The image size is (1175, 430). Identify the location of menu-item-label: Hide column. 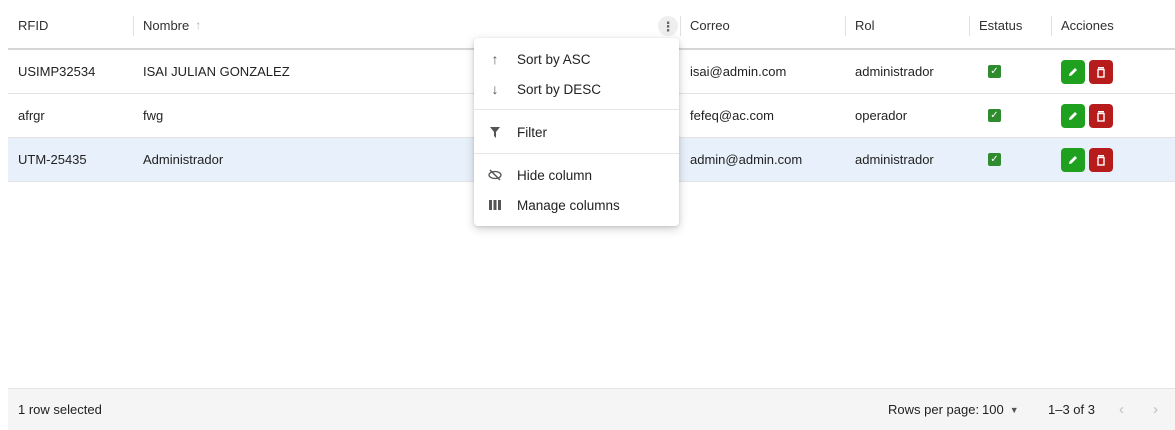
(555, 175).